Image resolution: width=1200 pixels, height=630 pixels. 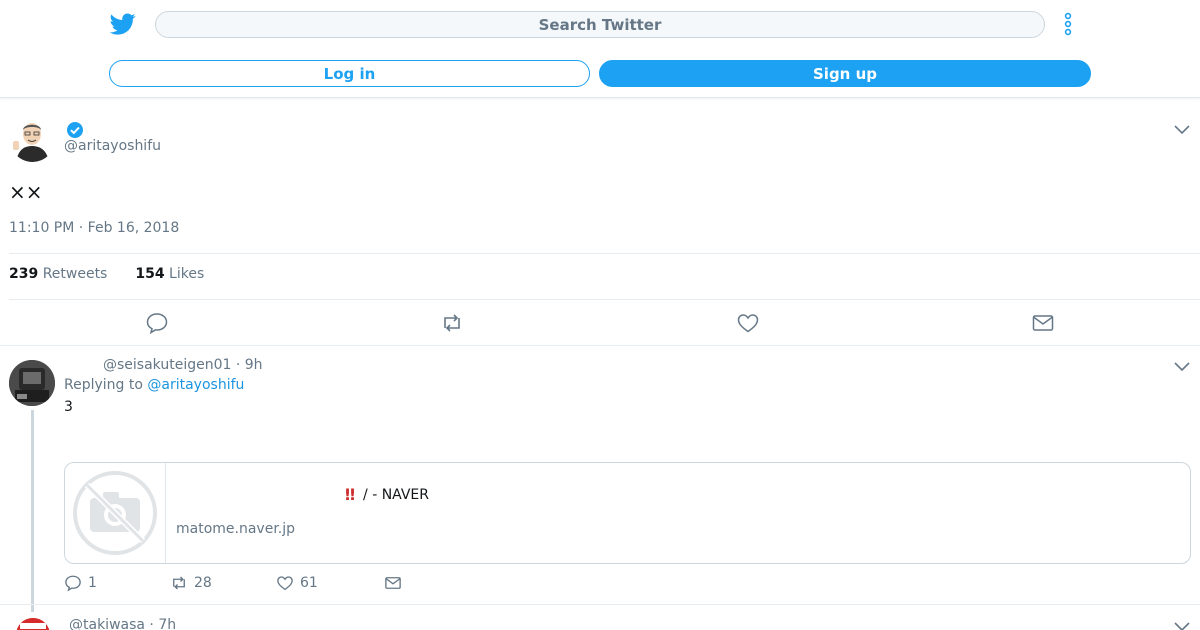 I want to click on twitter-logo-icon, so click(x=123, y=24).